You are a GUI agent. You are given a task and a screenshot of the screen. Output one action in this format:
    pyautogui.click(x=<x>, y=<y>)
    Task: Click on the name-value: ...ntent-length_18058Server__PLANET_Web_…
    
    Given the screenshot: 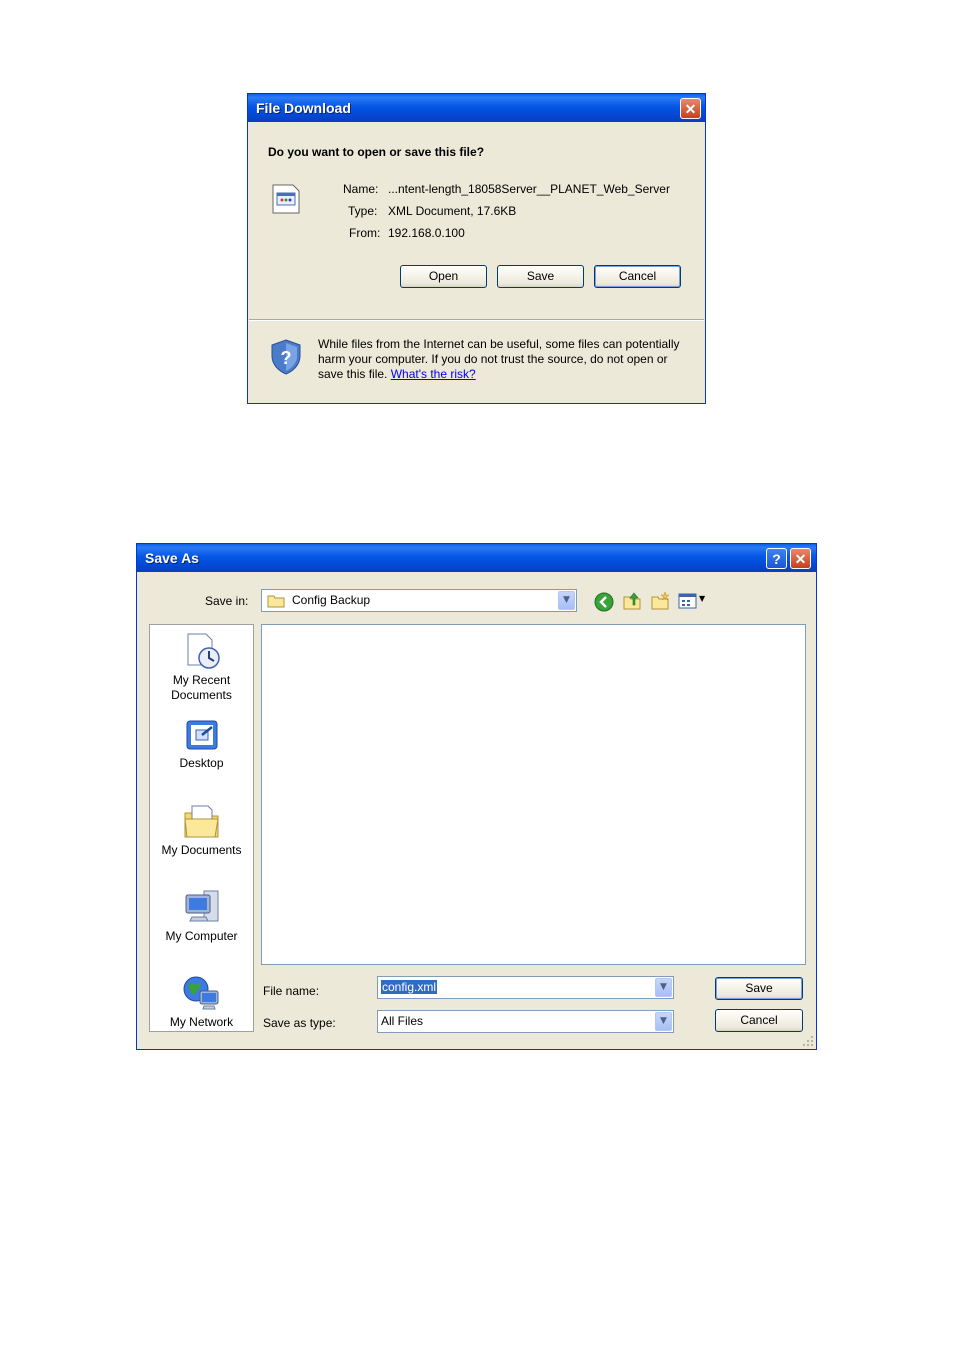 What is the action you would take?
    pyautogui.click(x=529, y=189)
    